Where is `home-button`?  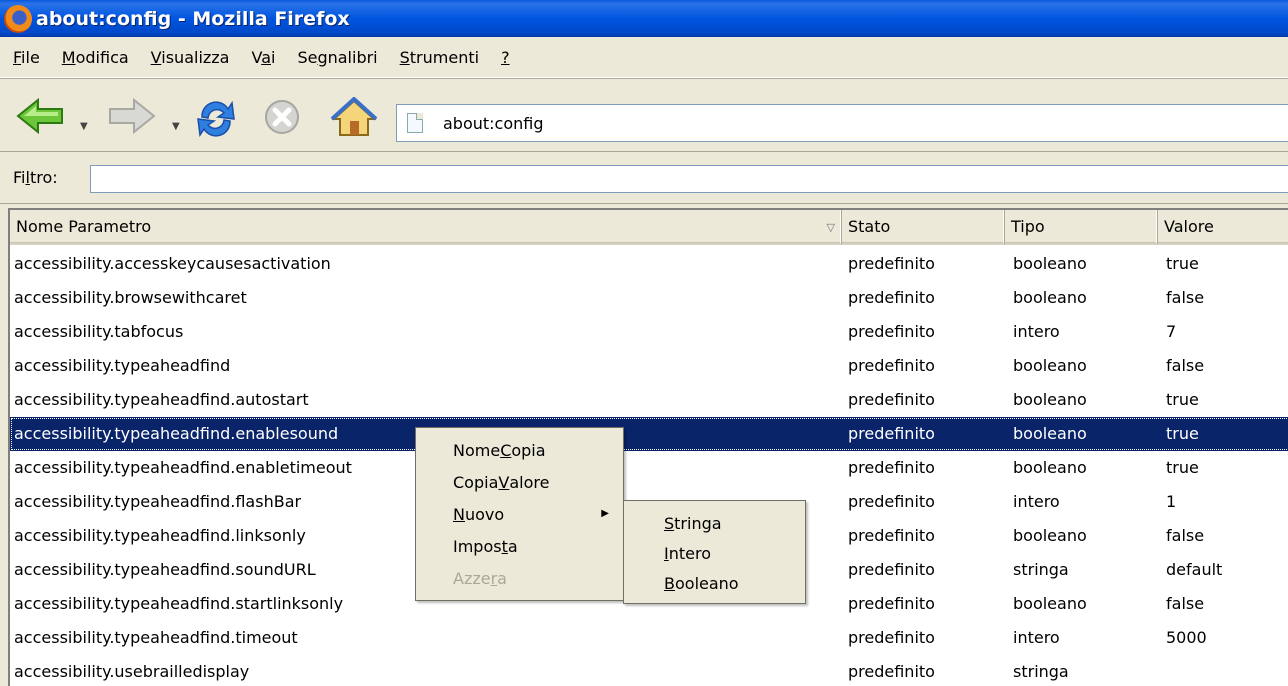 home-button is located at coordinates (354, 118).